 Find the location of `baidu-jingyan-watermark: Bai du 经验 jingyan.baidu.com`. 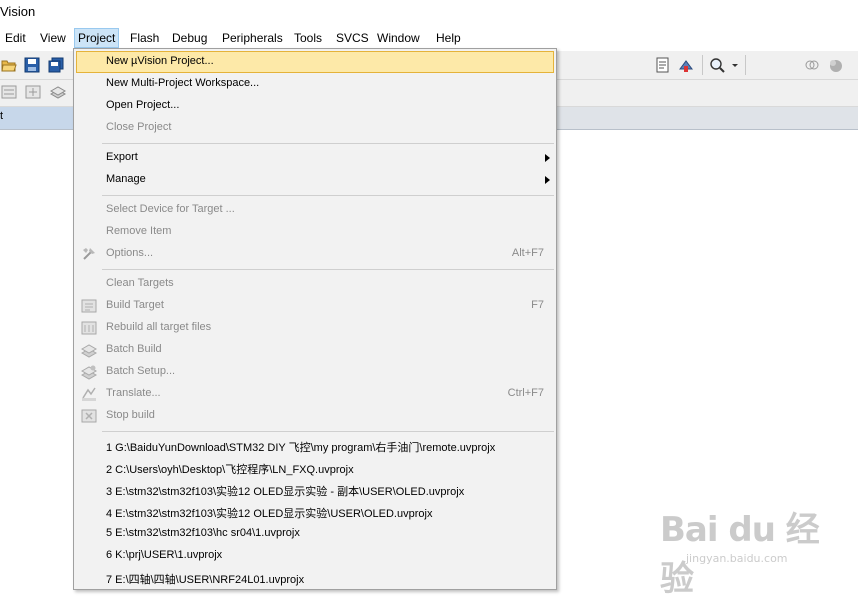

baidu-jingyan-watermark: Bai du 经验 jingyan.baidu.com is located at coordinates (755, 550).